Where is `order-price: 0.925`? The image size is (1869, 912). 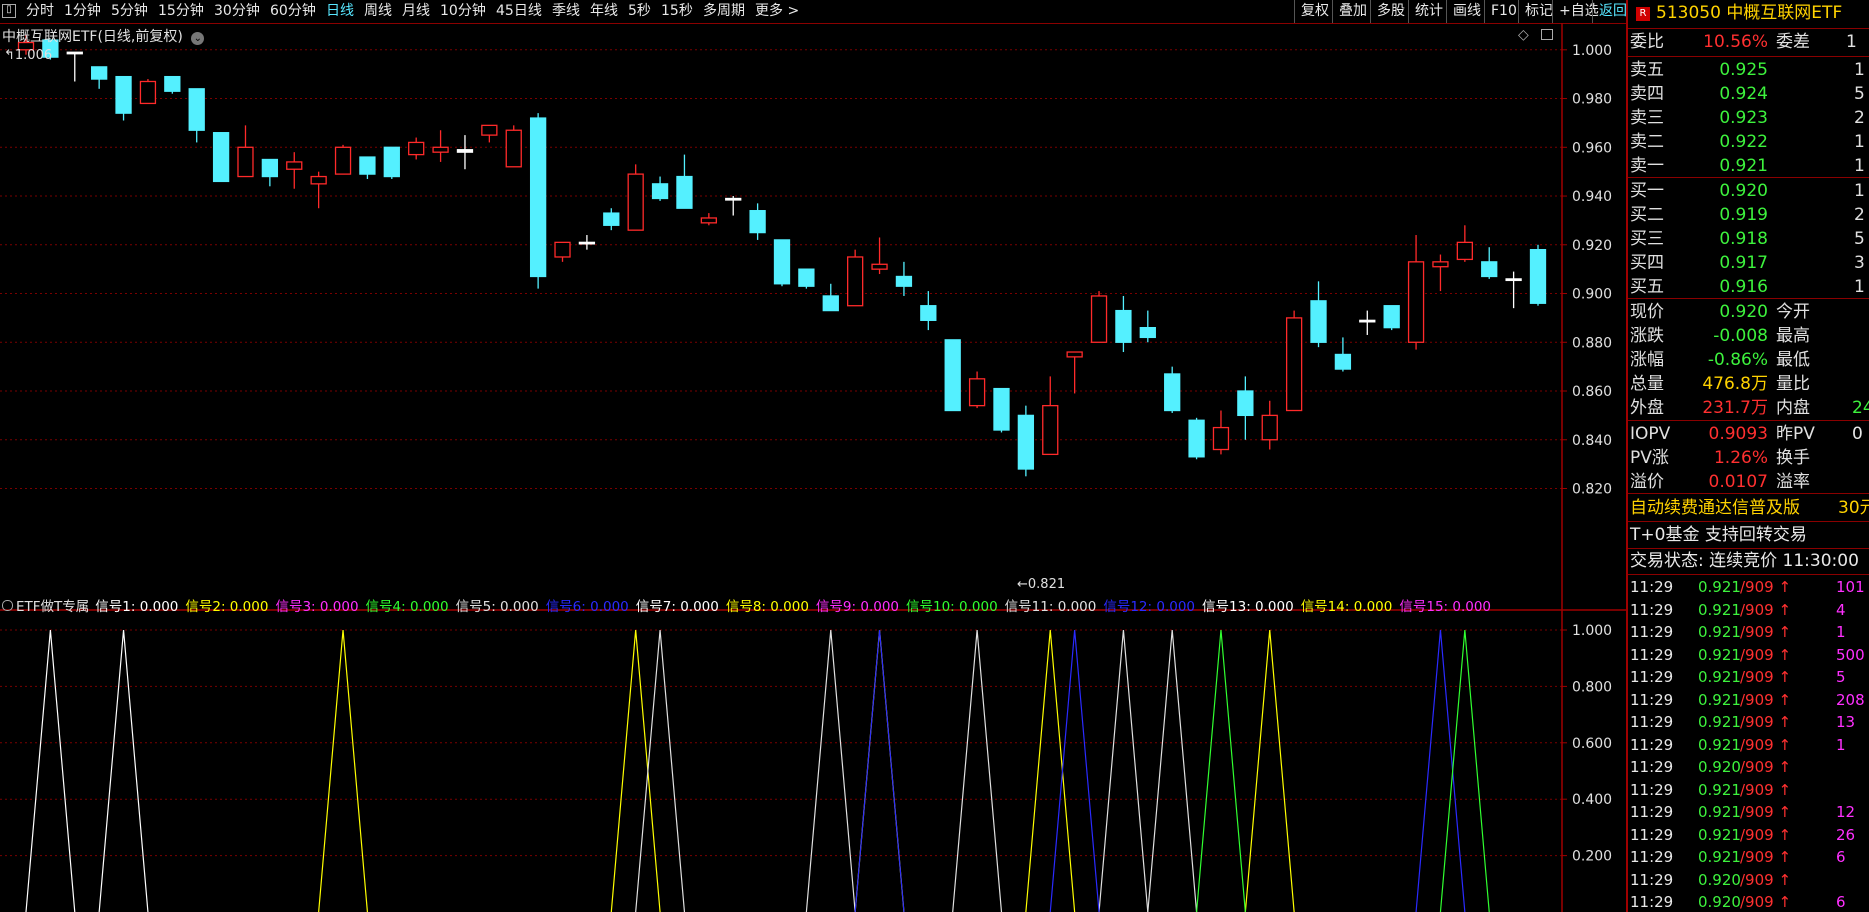
order-price: 0.925 is located at coordinates (1743, 70).